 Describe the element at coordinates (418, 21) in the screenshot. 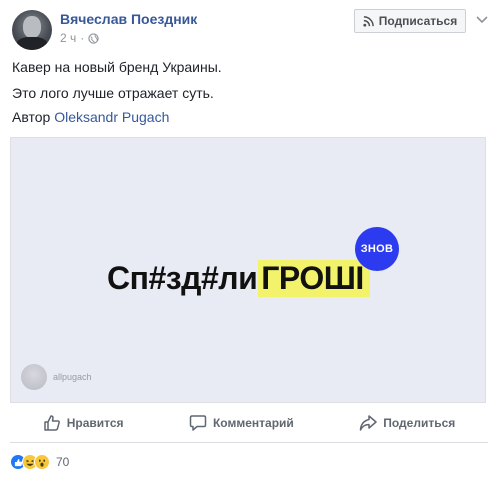

I see `follow-label: Подписаться` at that location.